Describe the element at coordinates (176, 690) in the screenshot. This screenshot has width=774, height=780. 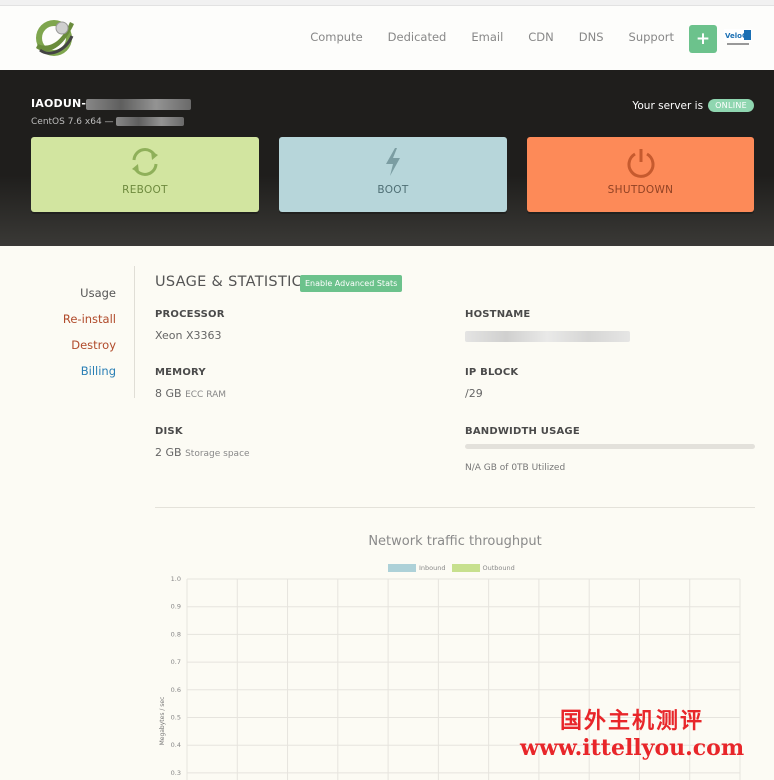
I see `chart-ytick-label: 0.6` at that location.